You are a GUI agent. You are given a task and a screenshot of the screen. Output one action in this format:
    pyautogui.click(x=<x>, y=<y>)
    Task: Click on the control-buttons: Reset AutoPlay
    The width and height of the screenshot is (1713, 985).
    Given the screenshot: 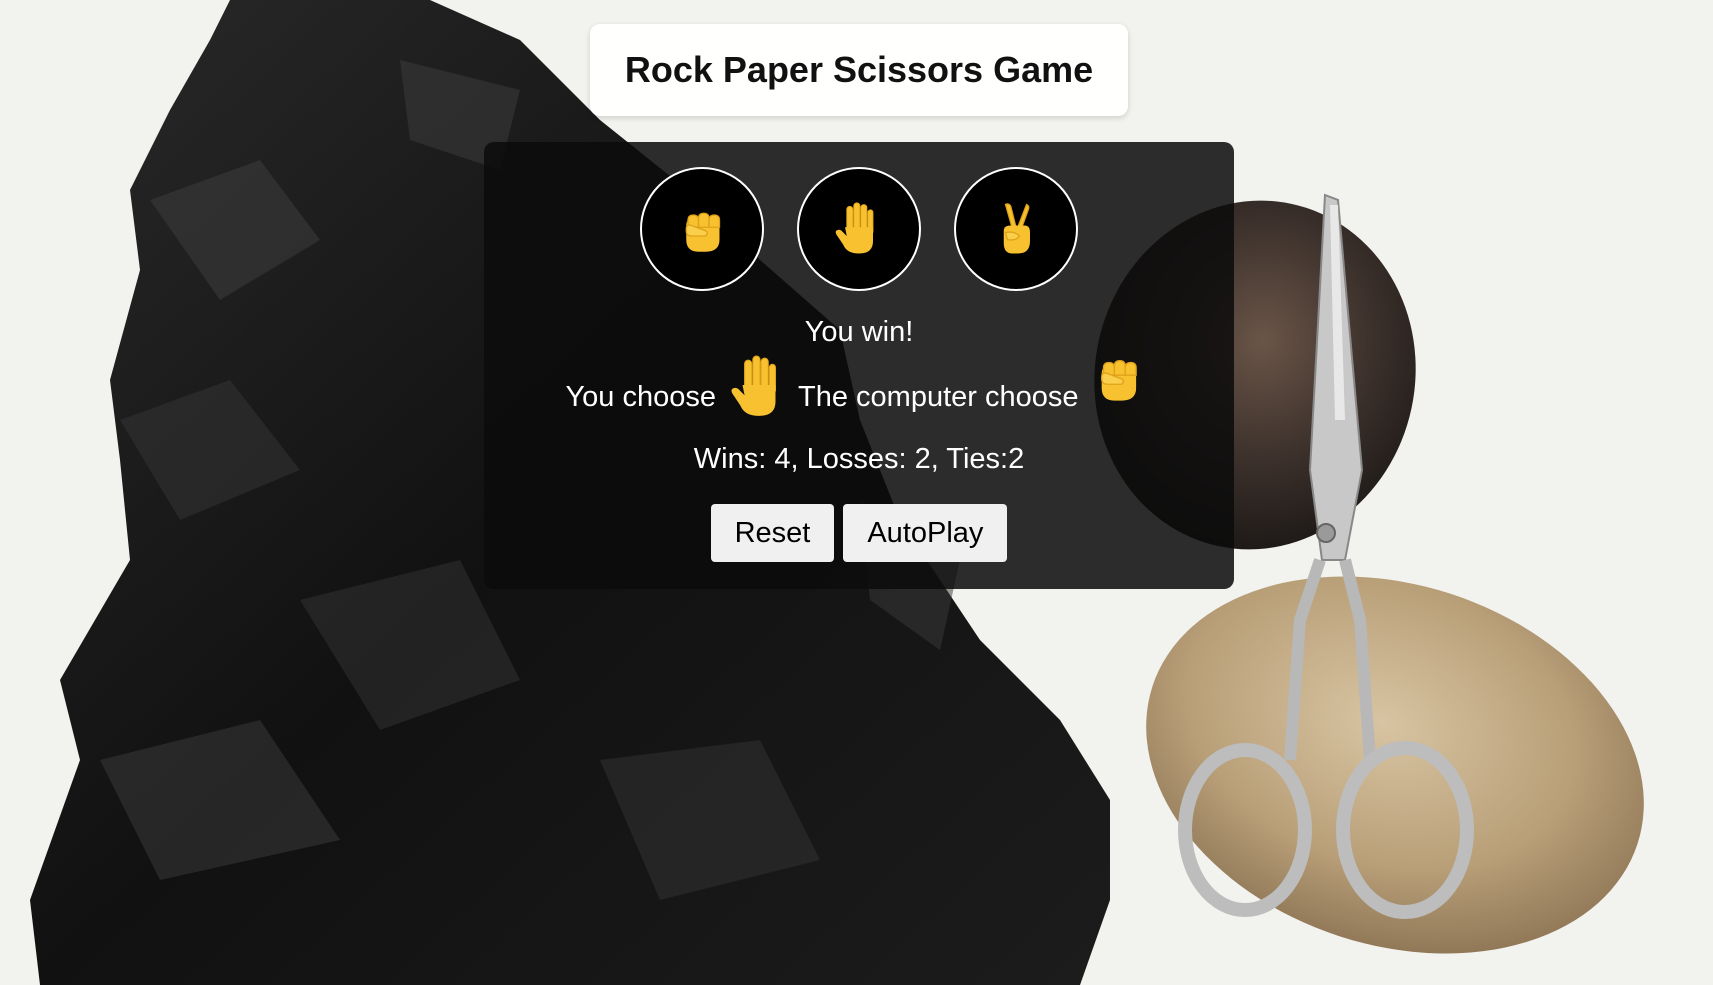 What is the action you would take?
    pyautogui.click(x=859, y=533)
    